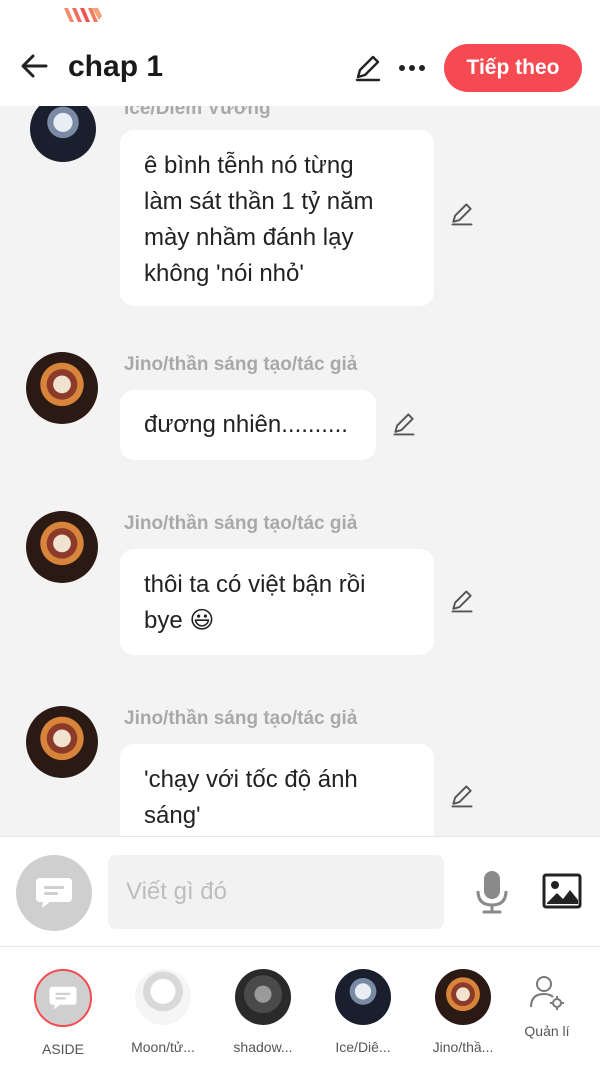  I want to click on image-icon, so click(562, 891).